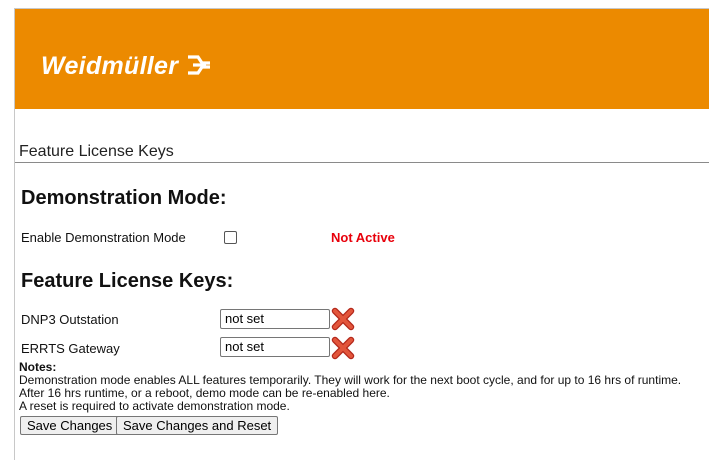 The height and width of the screenshot is (460, 709). Describe the element at coordinates (127, 281) in the screenshot. I see `license-keys-heading: Feature License Keys:` at that location.